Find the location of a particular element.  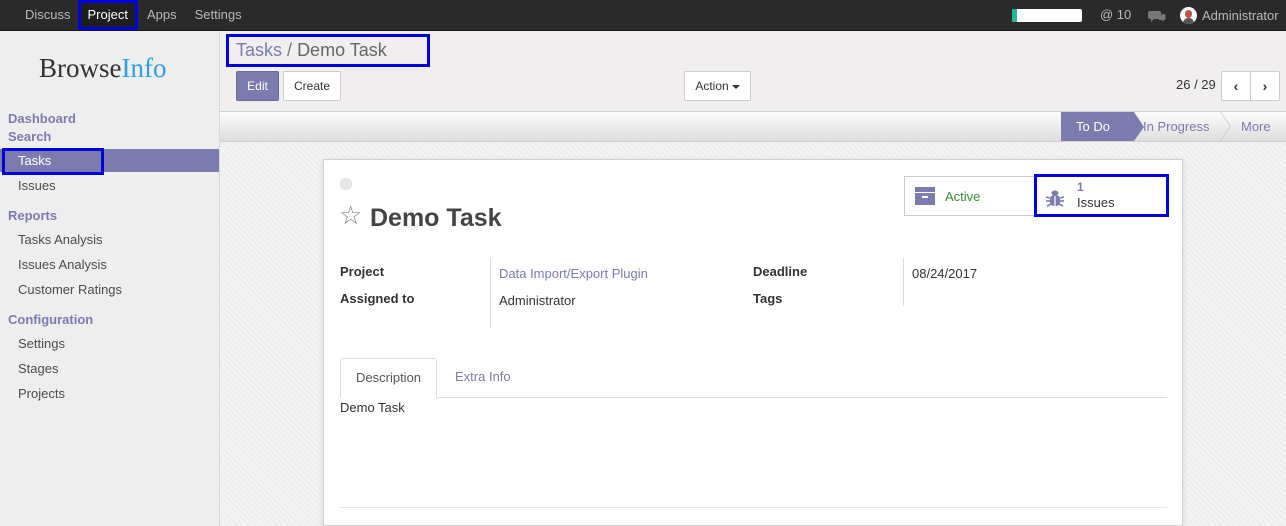

smart-buttons: Active 1 Issues is located at coordinates (1036, 195).